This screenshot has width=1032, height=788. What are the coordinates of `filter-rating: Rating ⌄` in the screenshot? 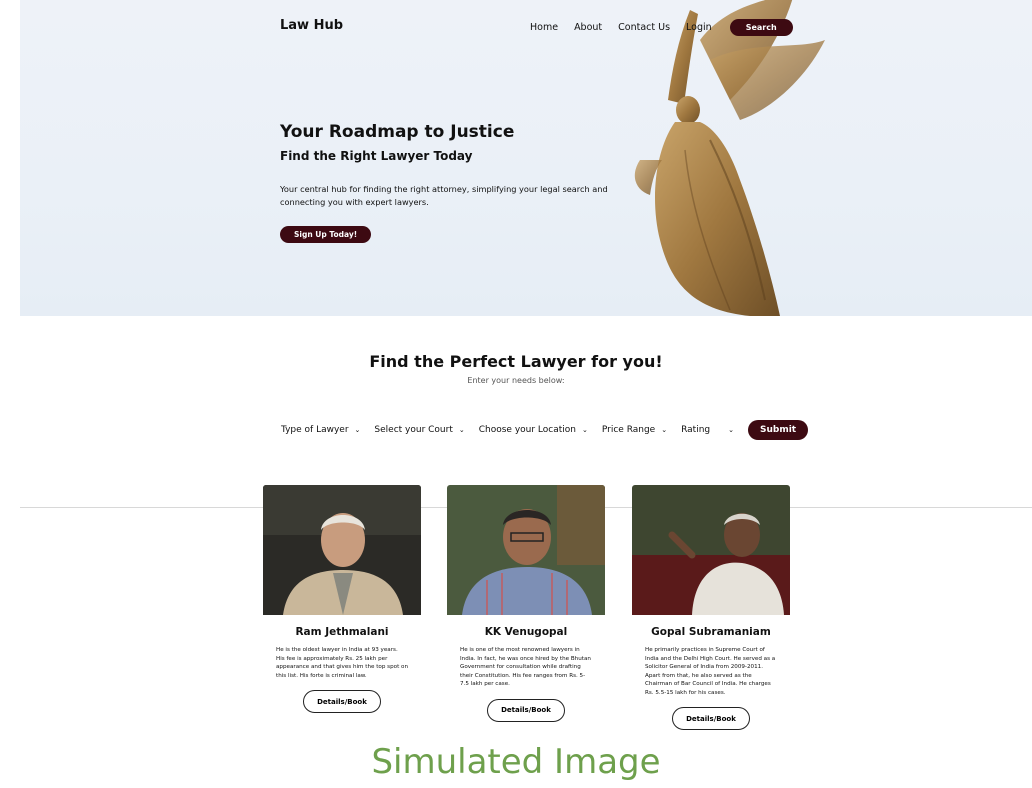 It's located at (707, 430).